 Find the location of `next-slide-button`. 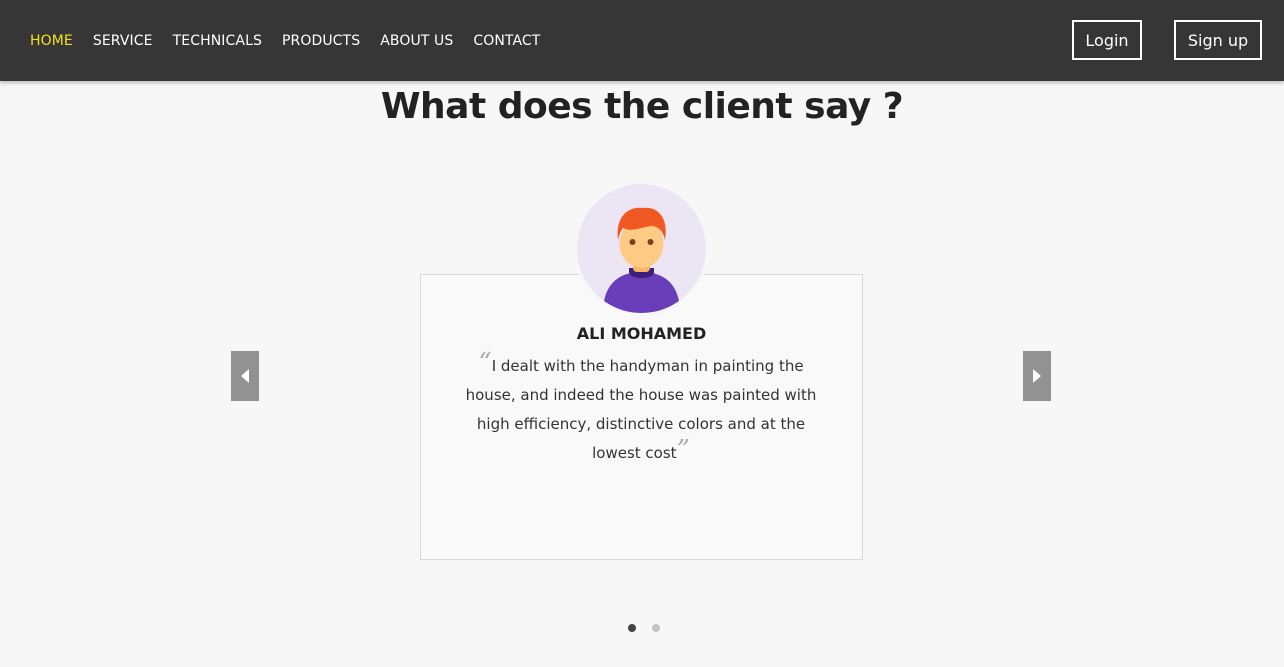

next-slide-button is located at coordinates (1037, 376).